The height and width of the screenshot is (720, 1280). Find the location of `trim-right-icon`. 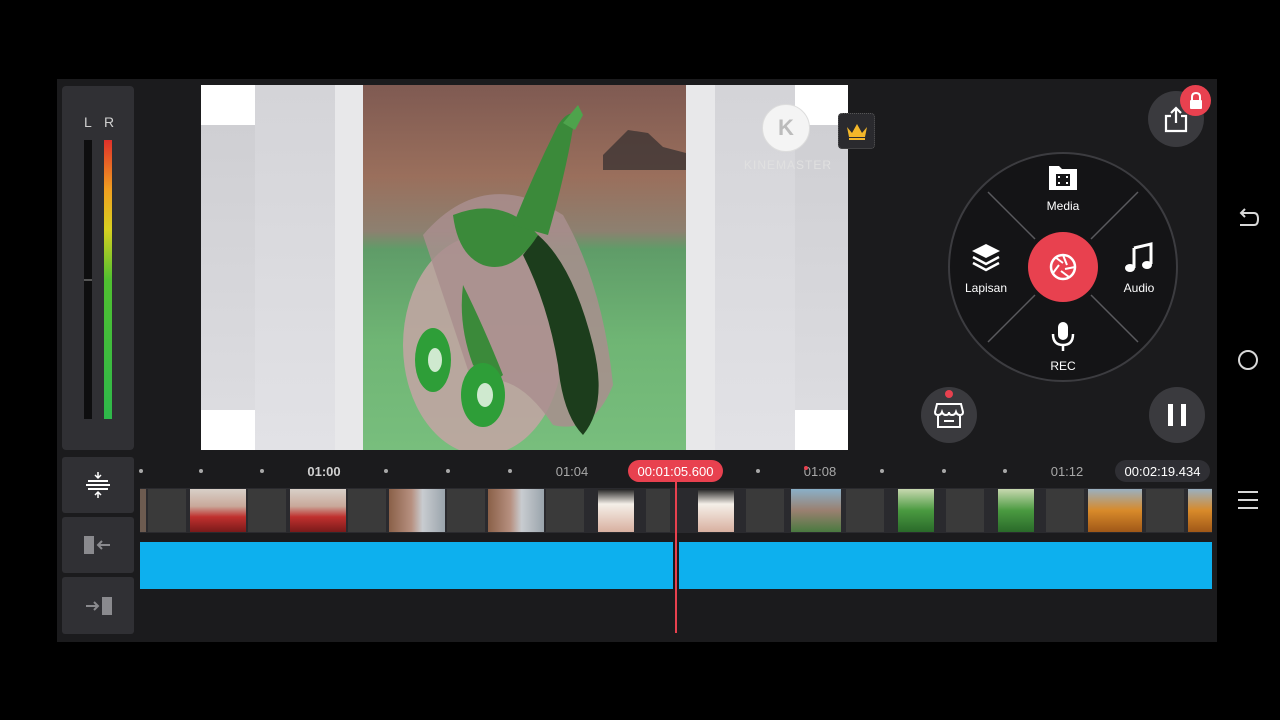

trim-right-icon is located at coordinates (99, 605).